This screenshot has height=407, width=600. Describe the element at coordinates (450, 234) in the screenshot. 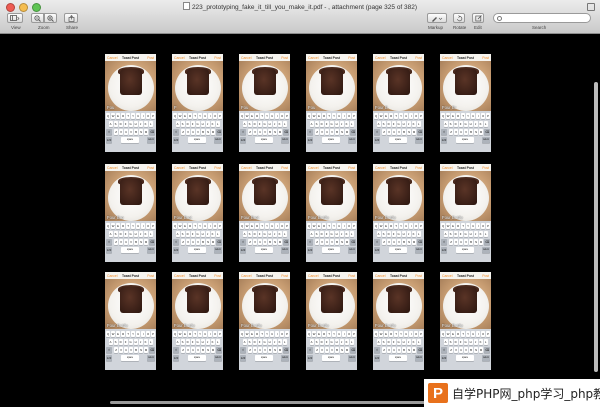

I see `key: S` at that location.